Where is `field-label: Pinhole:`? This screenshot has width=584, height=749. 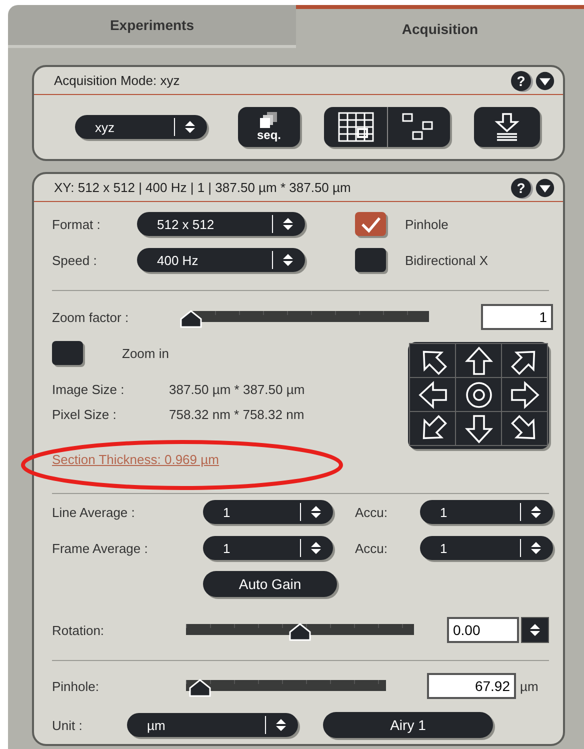
field-label: Pinhole: is located at coordinates (76, 686).